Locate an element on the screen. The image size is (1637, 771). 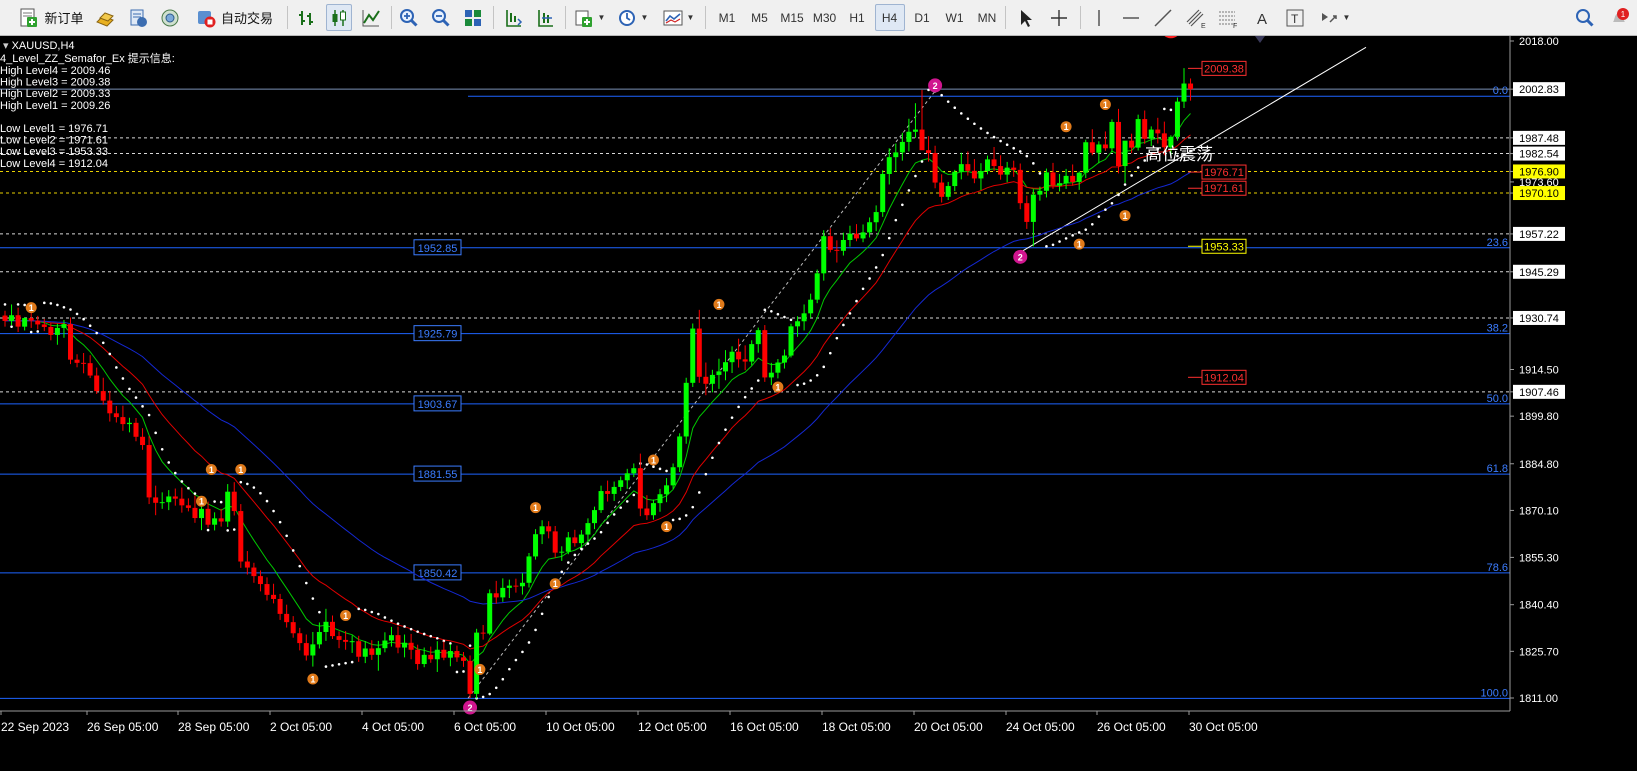
timeframe-h4-button: H4 is located at coordinates (889, 17).